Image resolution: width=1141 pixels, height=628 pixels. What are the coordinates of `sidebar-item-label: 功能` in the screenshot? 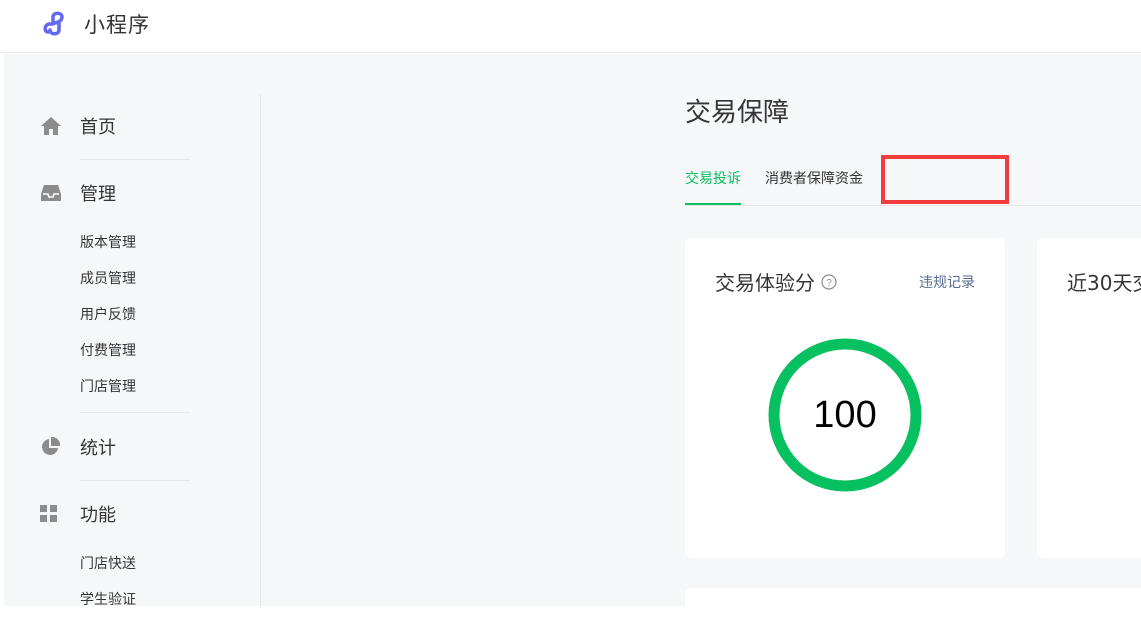 It's located at (98, 515).